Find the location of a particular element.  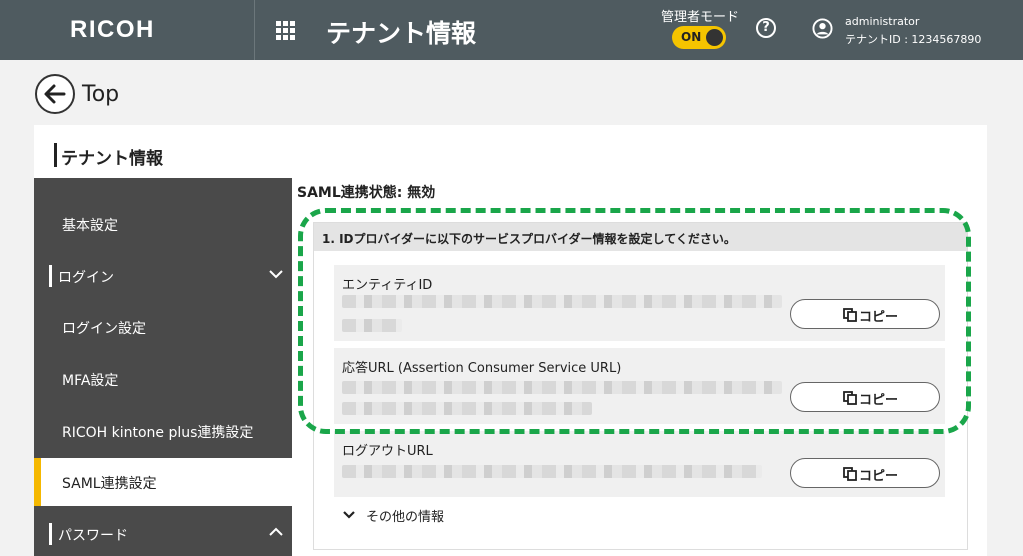

sidebar-item-label: SAML連携設定 is located at coordinates (109, 484).